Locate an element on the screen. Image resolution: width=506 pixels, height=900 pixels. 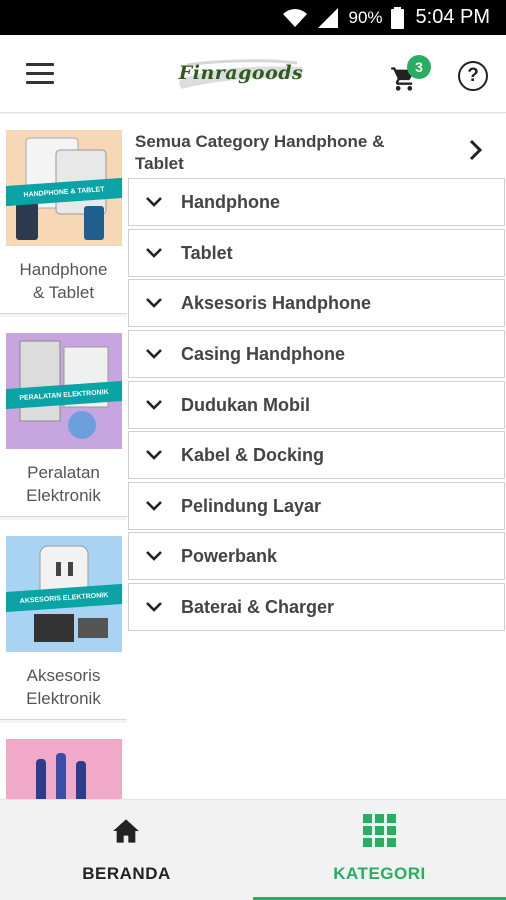
clock: 5:04 PM is located at coordinates (452, 17).